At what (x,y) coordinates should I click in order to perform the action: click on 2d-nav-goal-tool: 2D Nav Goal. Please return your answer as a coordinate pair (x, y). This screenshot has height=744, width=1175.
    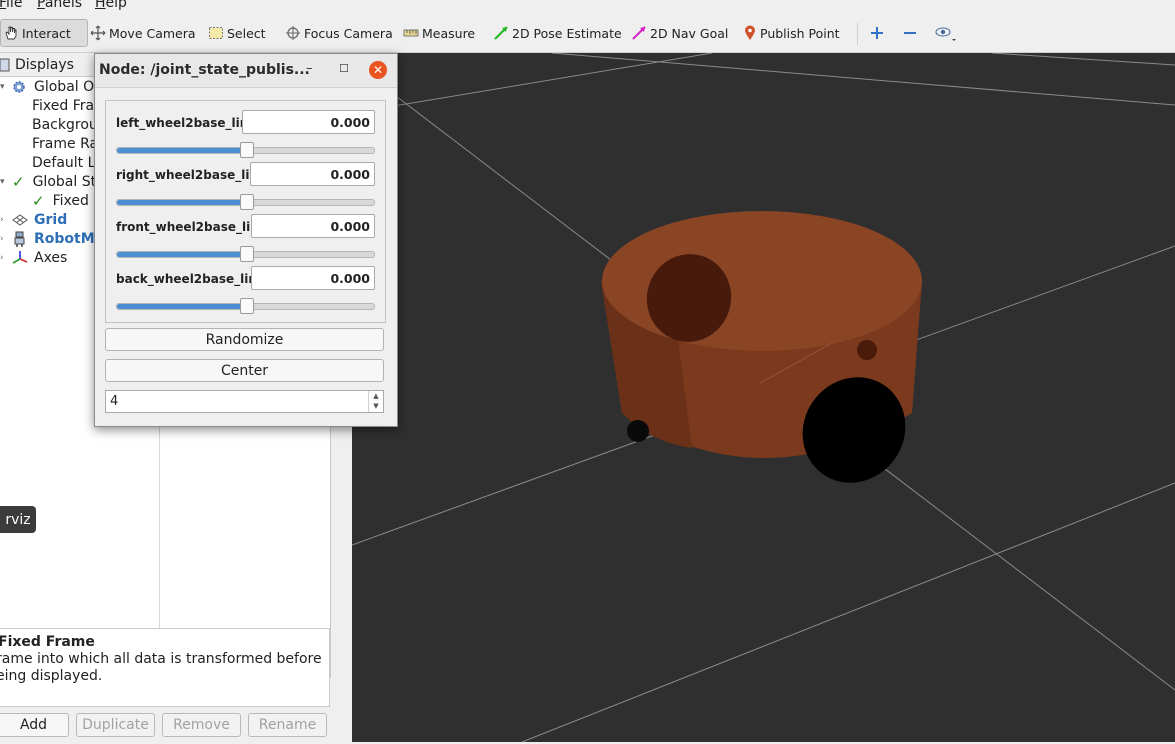
    Looking at the image, I should click on (679, 33).